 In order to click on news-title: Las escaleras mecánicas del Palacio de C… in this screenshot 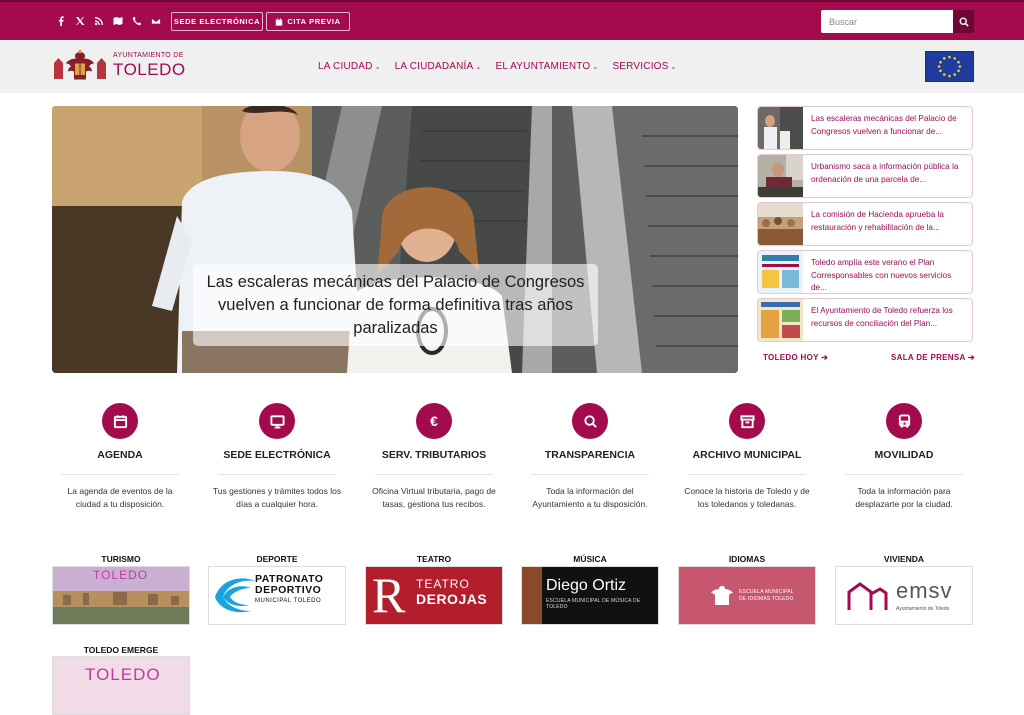, I will do `click(884, 125)`.